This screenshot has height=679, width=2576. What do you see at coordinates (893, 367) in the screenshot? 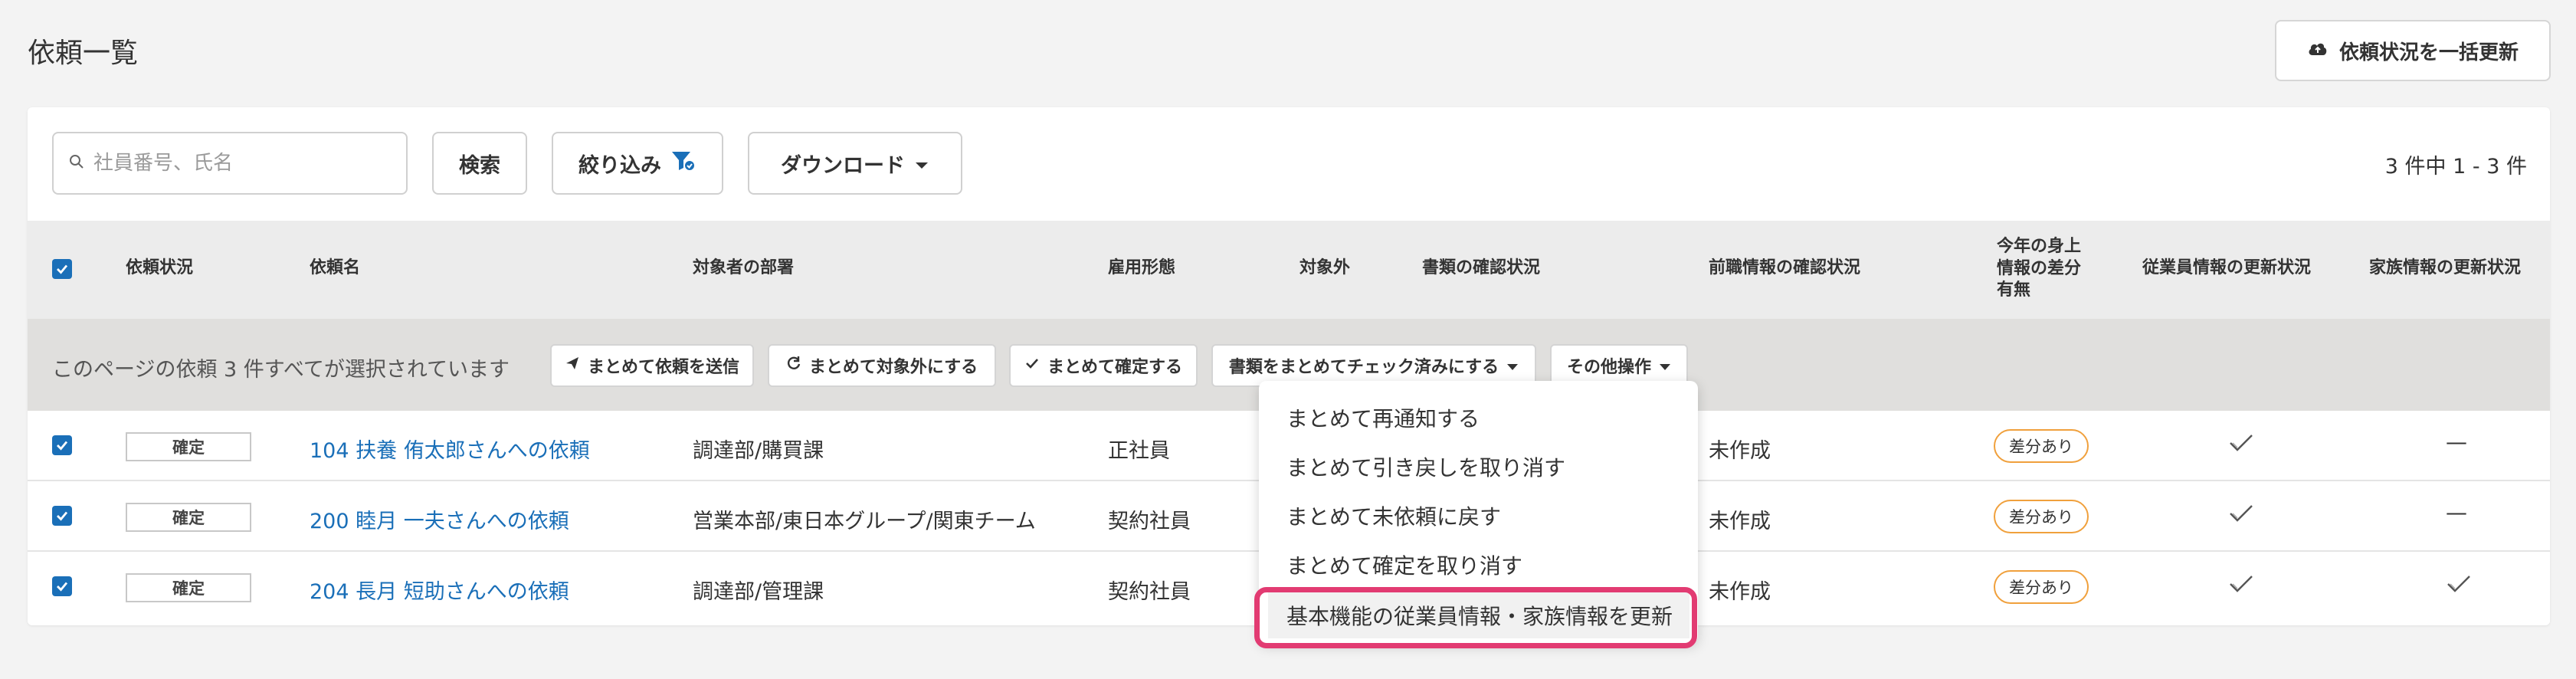
I see `bulk-exclude-label: まとめて対象外にする` at bounding box center [893, 367].